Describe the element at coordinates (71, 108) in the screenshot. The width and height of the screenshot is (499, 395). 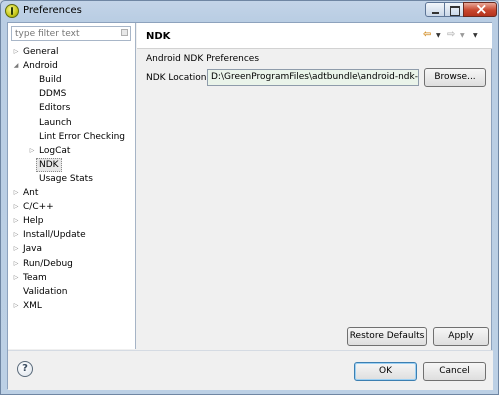
I see `tree-item: Editors` at that location.